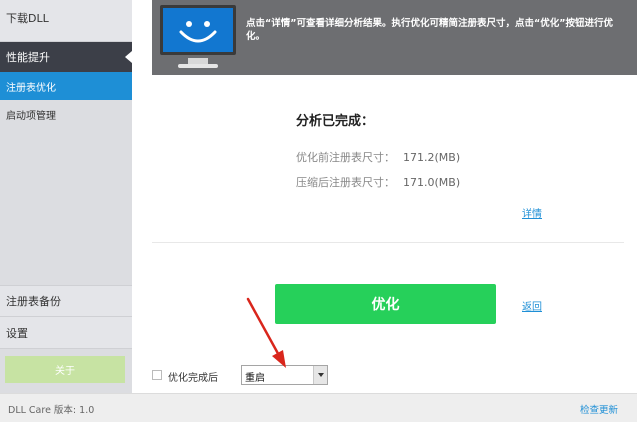 This screenshot has height=422, width=637. I want to click on sidebar-item-label: 性能提升, so click(28, 57).